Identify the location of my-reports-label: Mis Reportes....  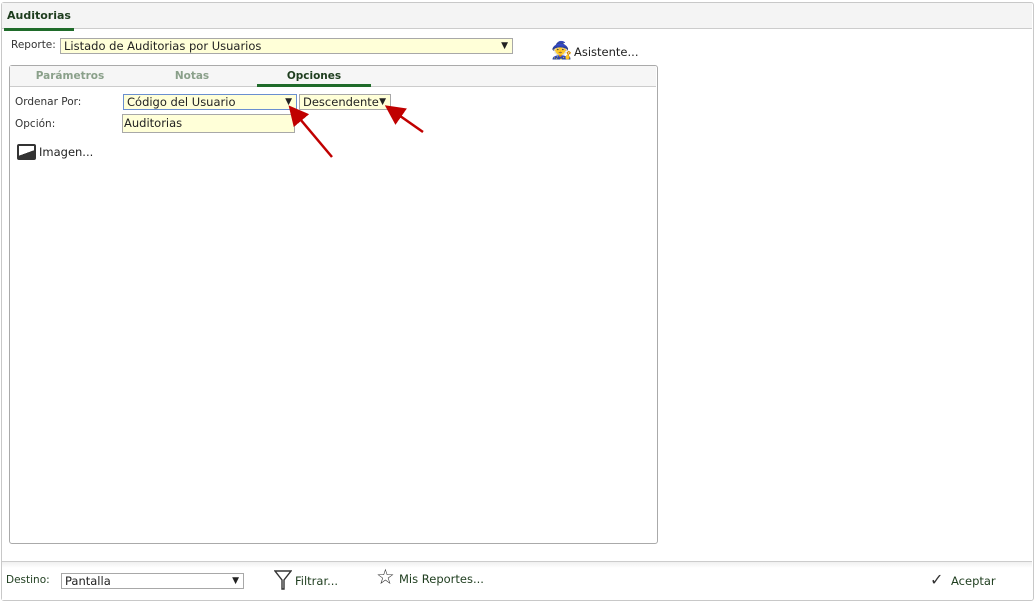
(441, 579).